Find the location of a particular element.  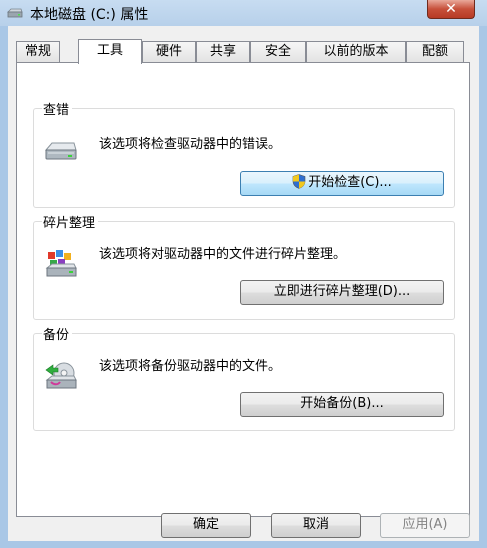

hard-drive-icon is located at coordinates (60, 151).